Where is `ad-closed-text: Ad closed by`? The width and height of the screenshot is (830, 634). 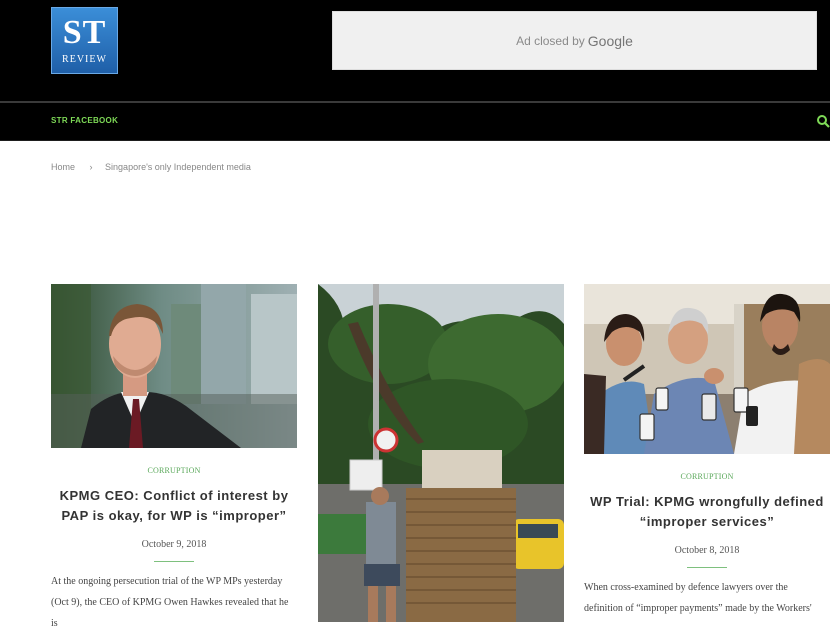
ad-closed-text: Ad closed by is located at coordinates (550, 40).